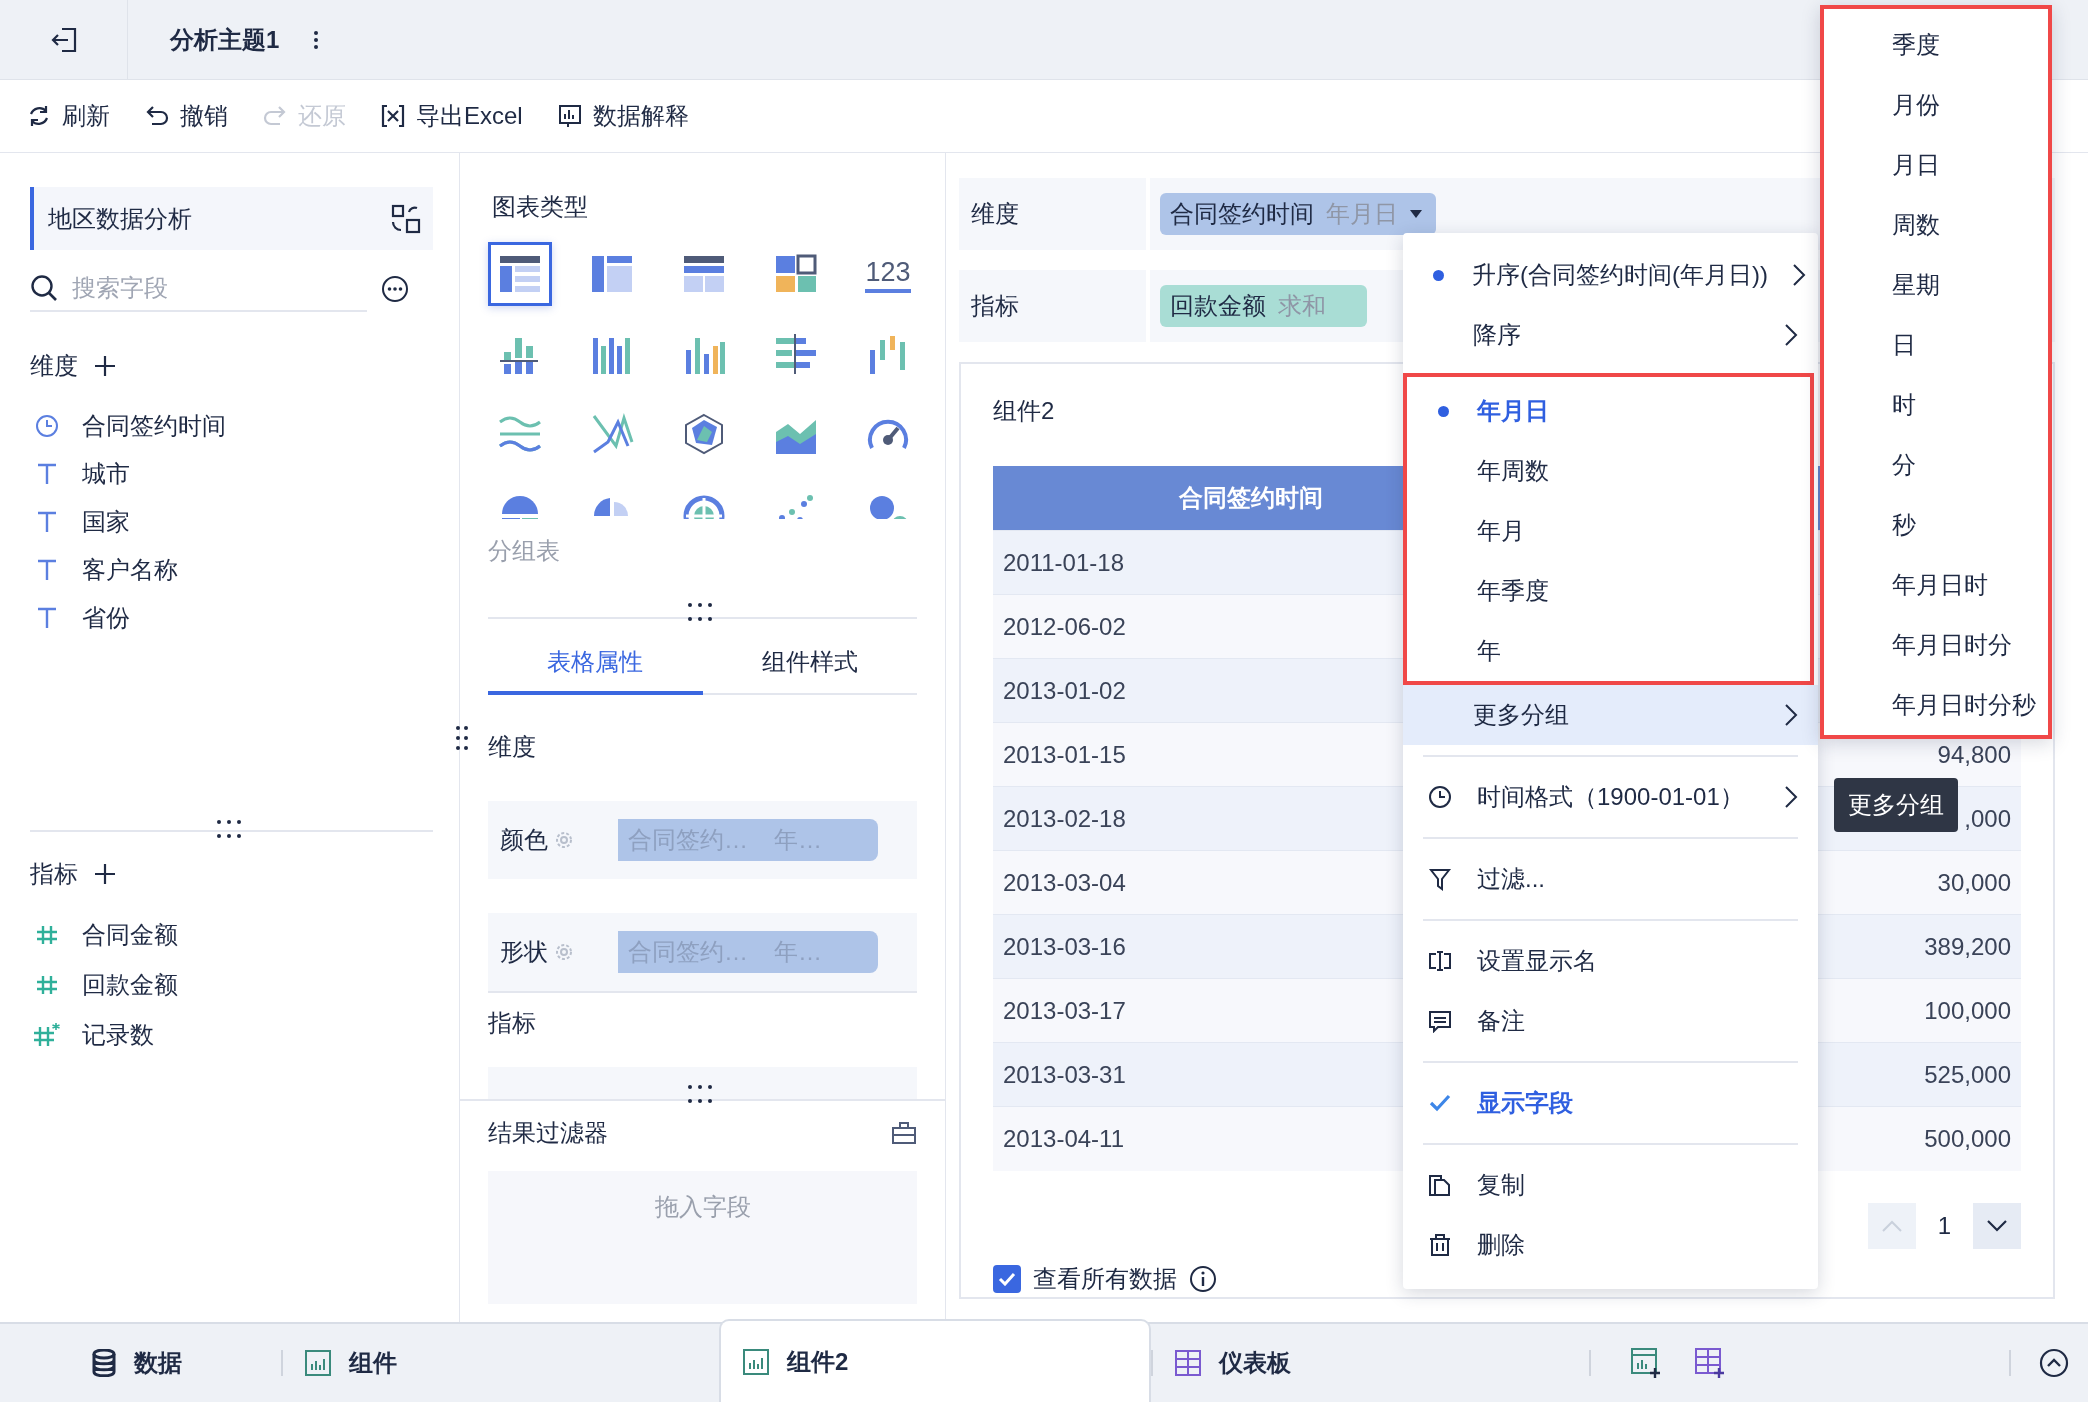  I want to click on search-icon, so click(44, 288).